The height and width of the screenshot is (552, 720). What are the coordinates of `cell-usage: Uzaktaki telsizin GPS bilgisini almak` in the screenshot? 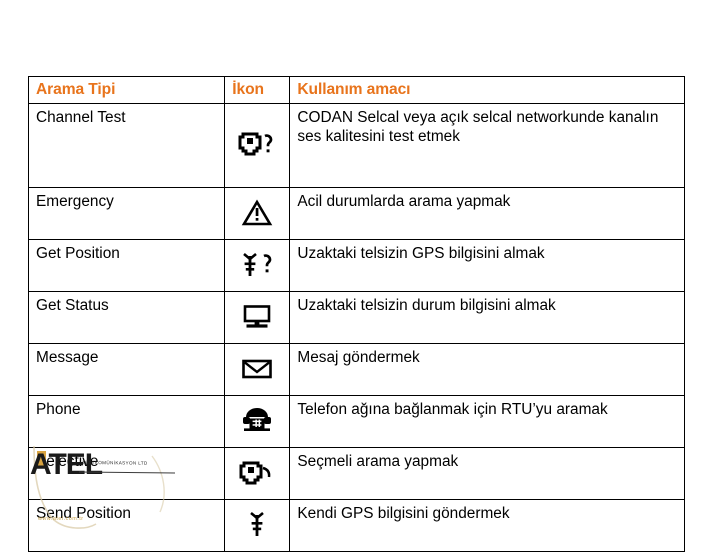 It's located at (487, 266).